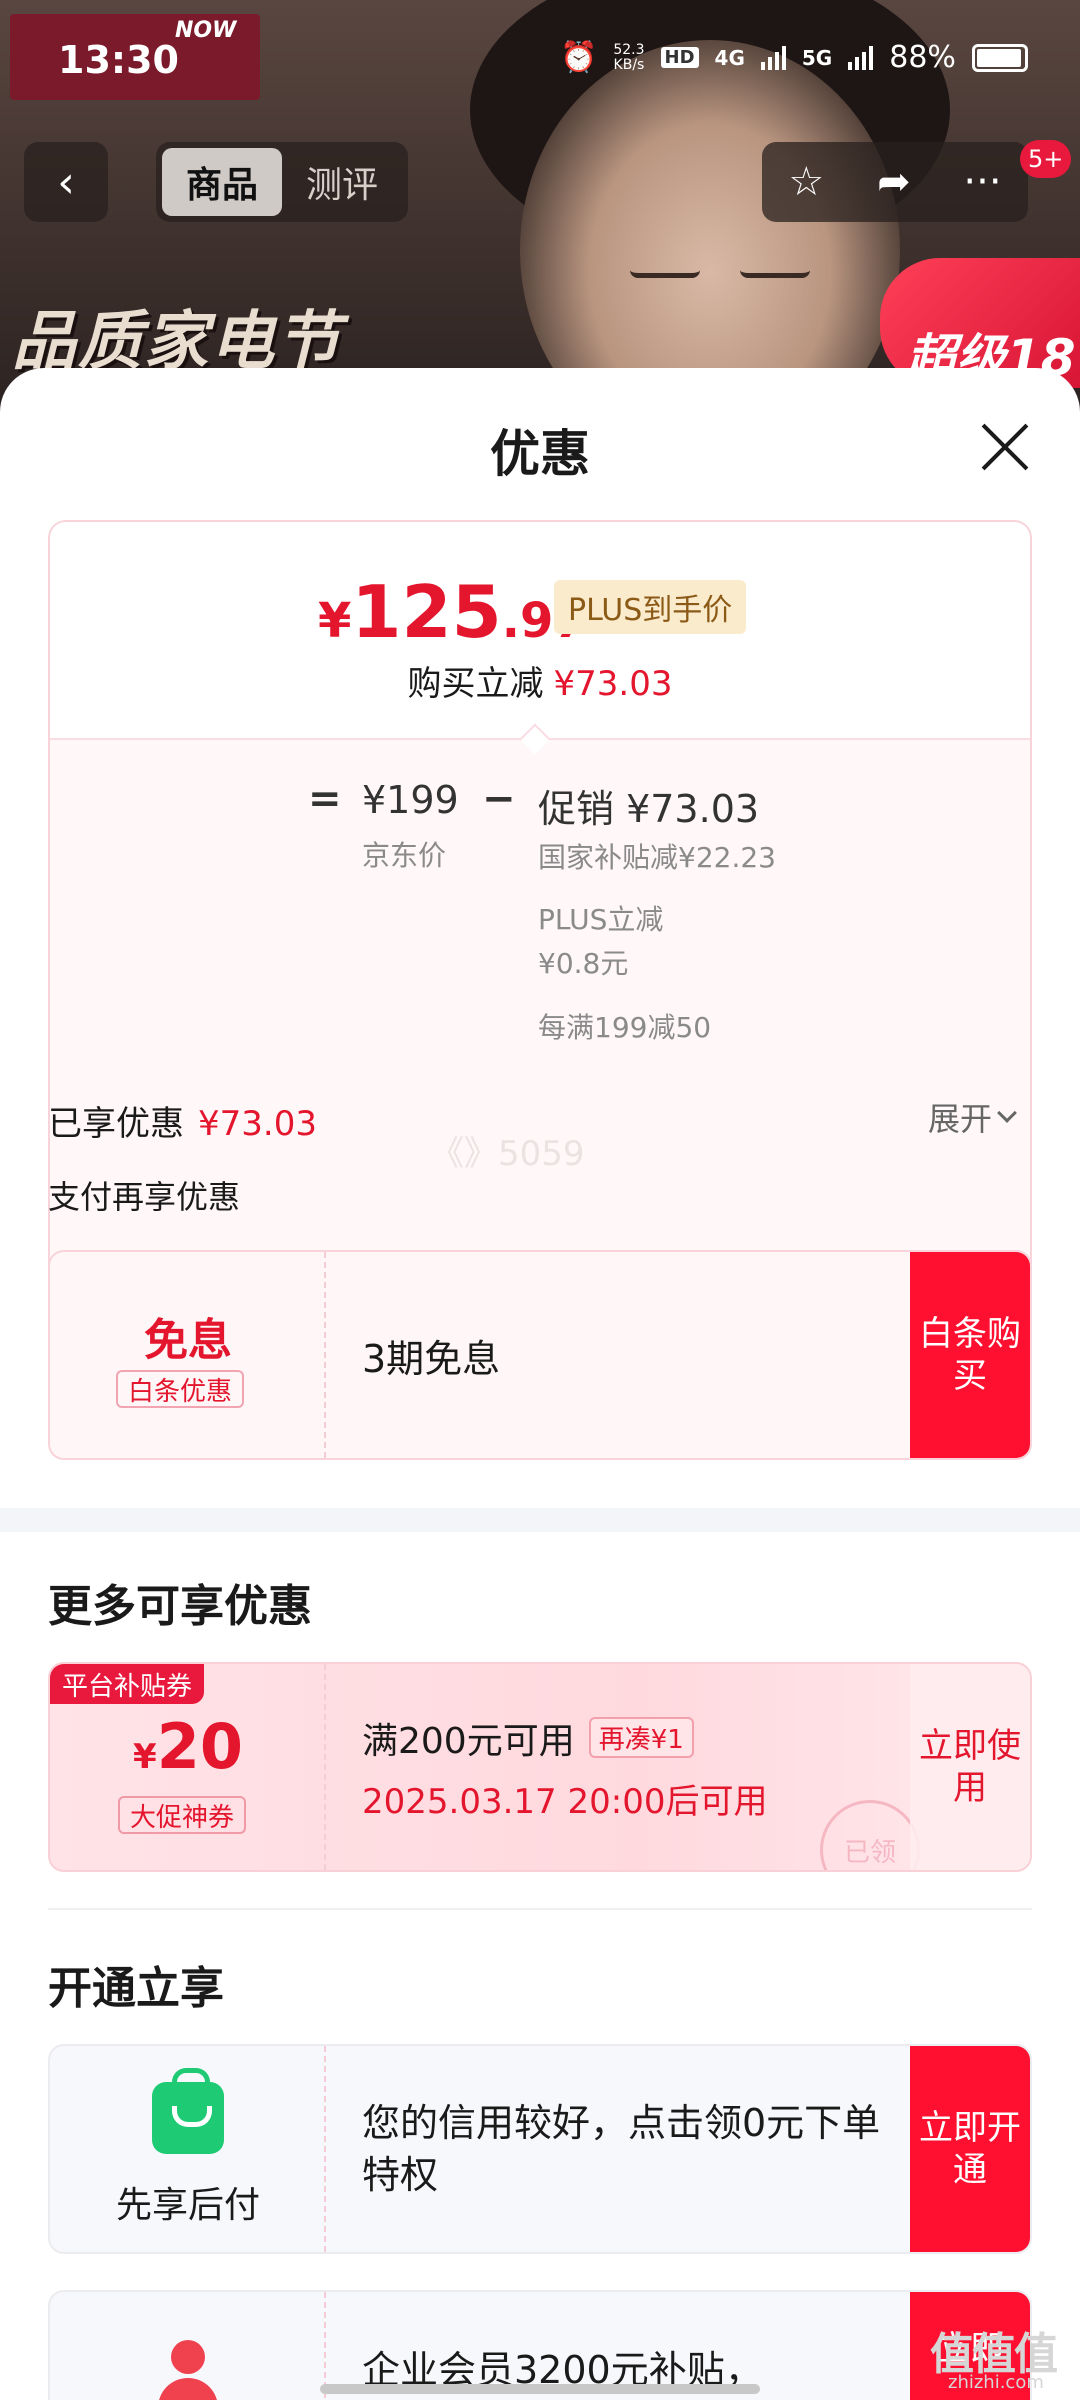  Describe the element at coordinates (579, 57) in the screenshot. I see `alarm-icon: ⏰` at that location.